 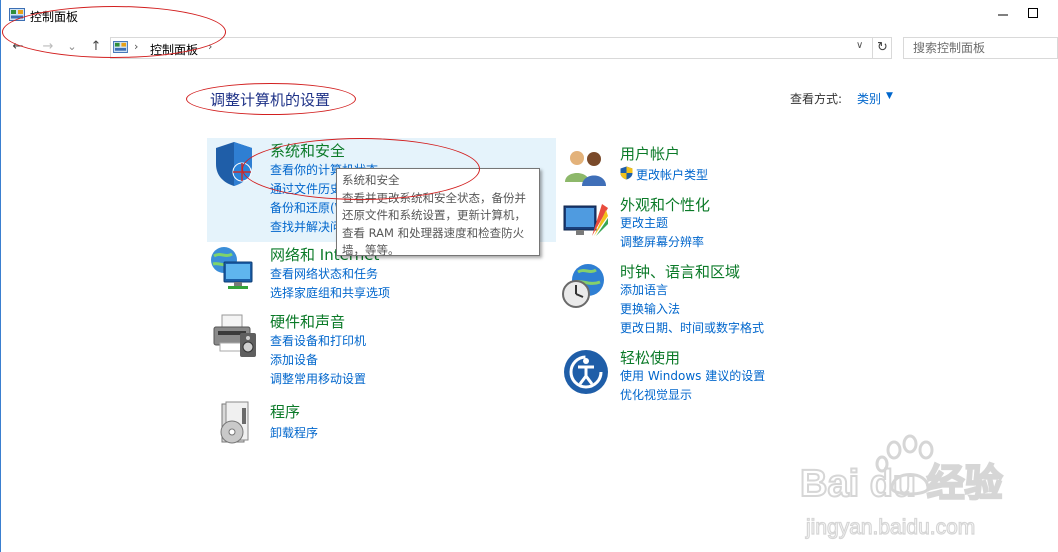 I want to click on link-add-device: 添加设备, so click(x=294, y=359).